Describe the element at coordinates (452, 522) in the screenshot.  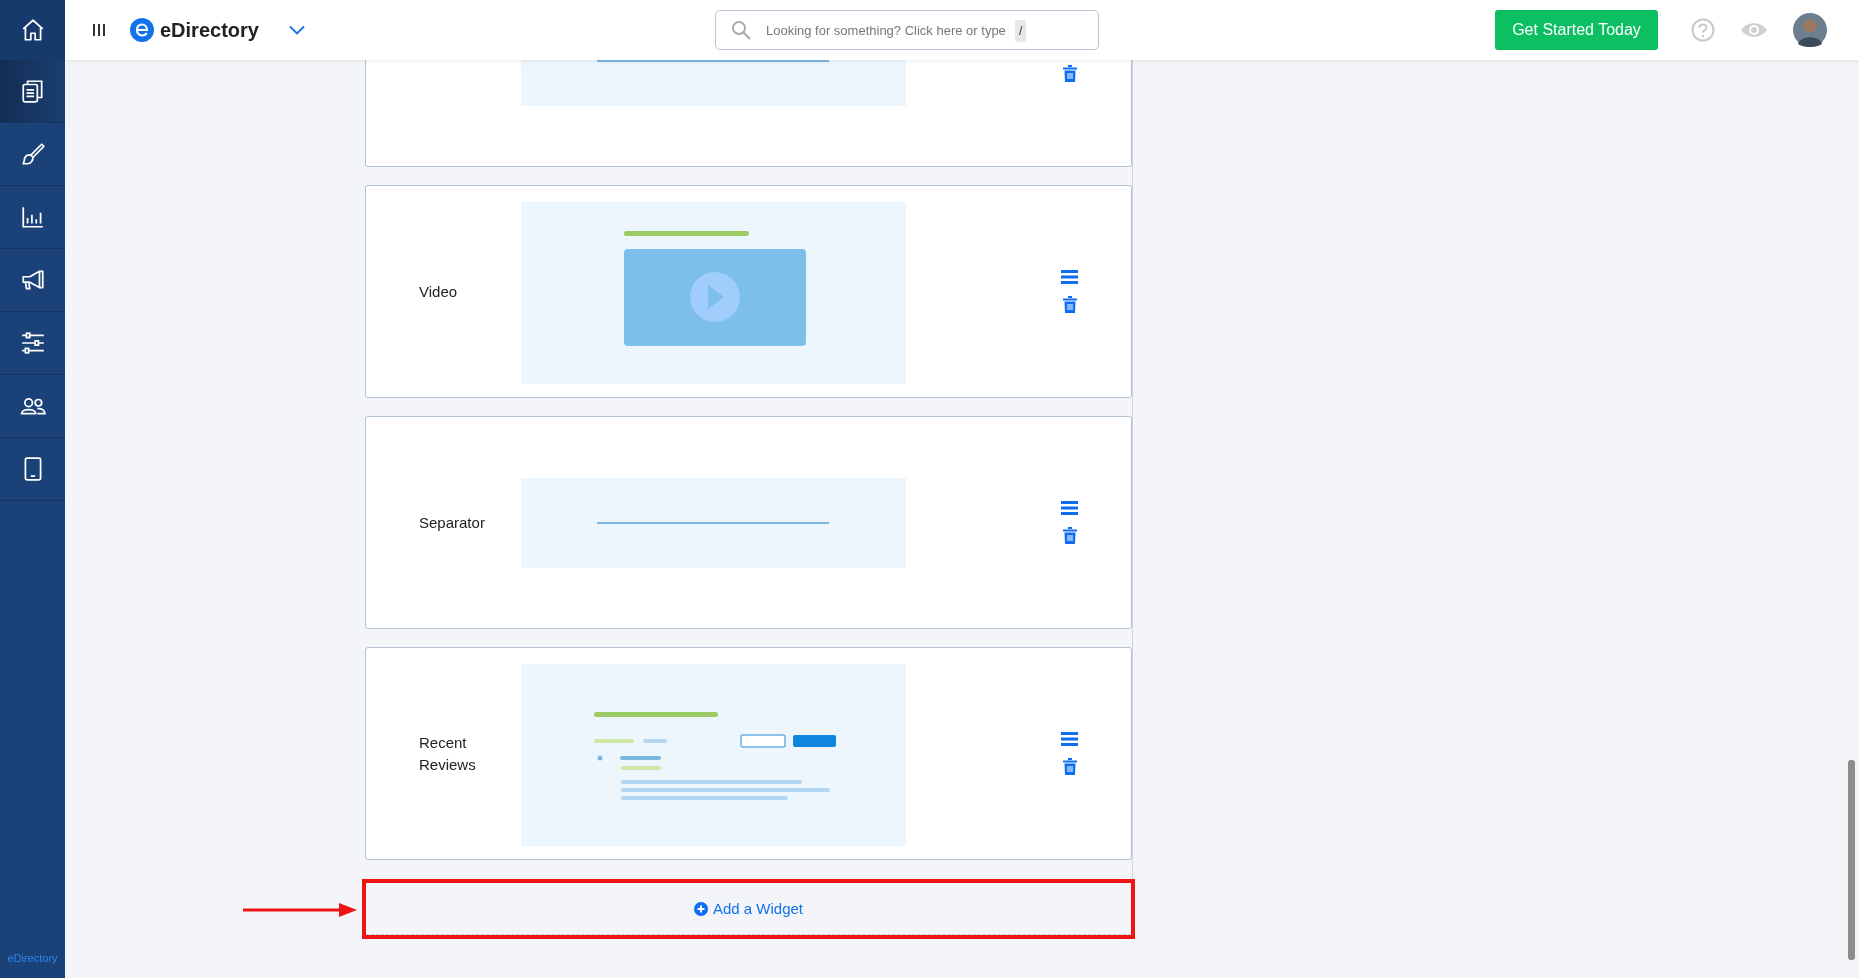
I see `widget-name: Separator` at that location.